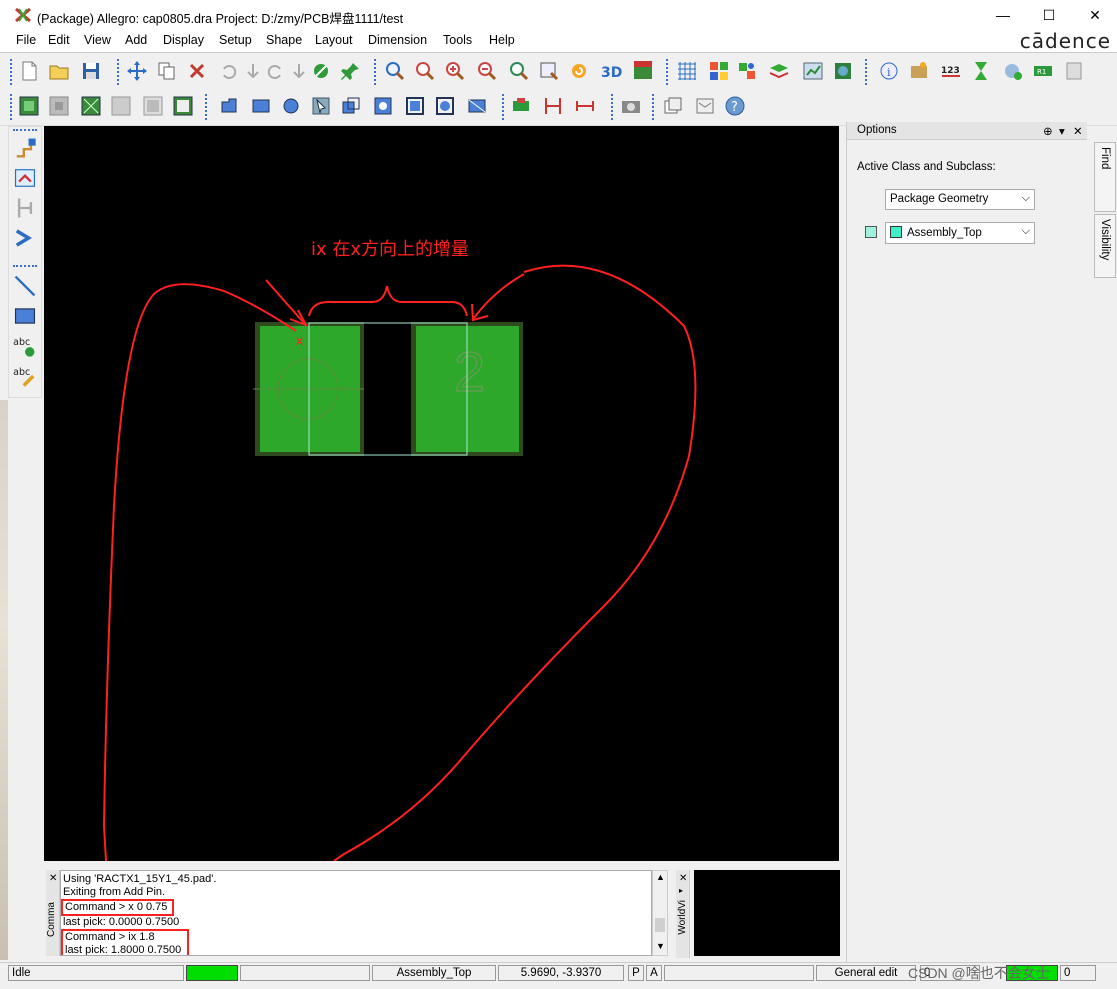 The width and height of the screenshot is (1117, 989). What do you see at coordinates (719, 71) in the screenshot?
I see `color-icon` at bounding box center [719, 71].